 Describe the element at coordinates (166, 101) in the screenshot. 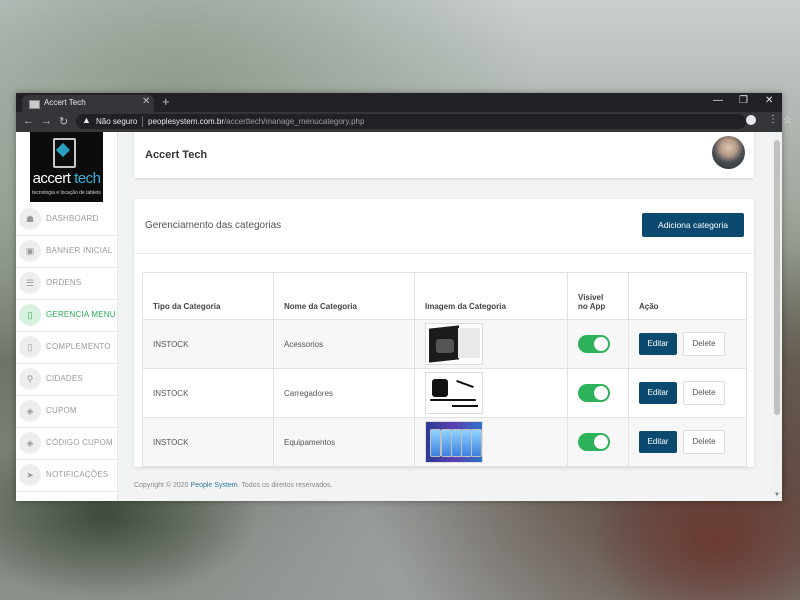

I see `new-tab-icon: +` at that location.